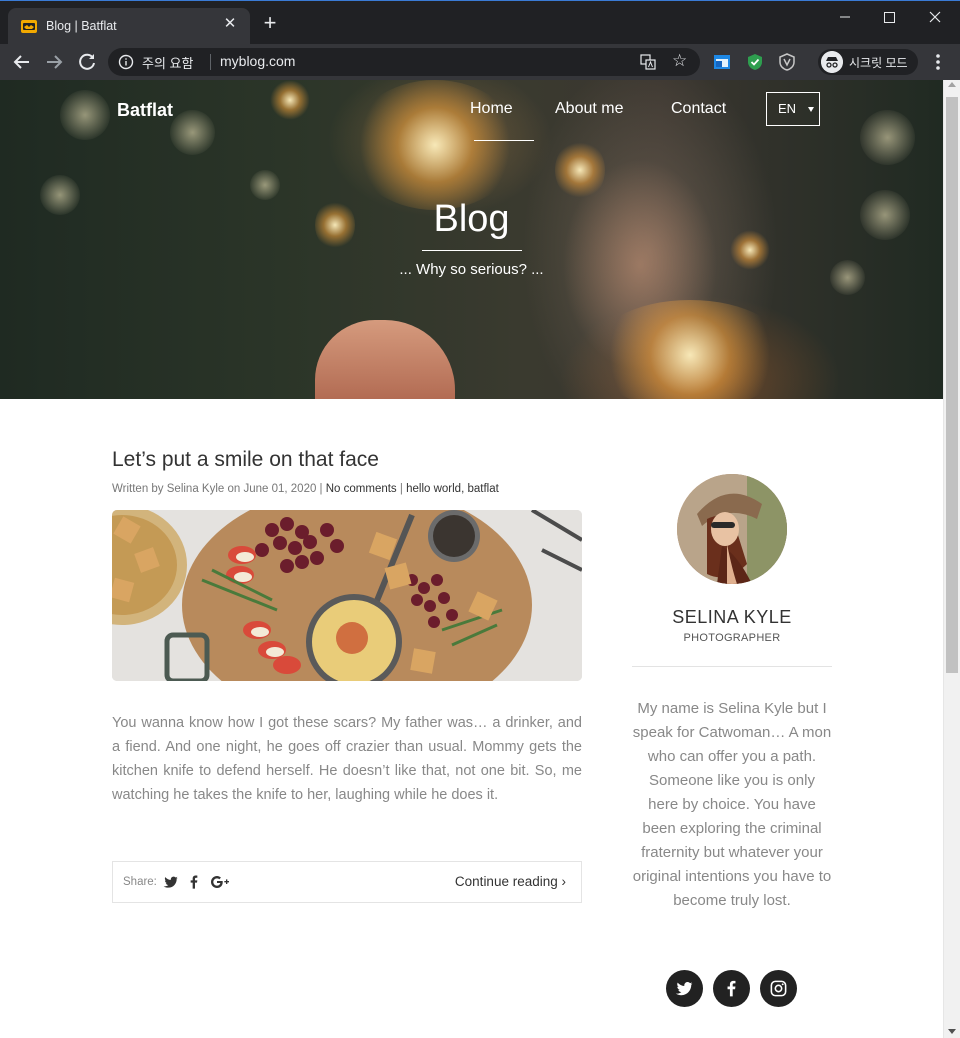 The width and height of the screenshot is (960, 1038). I want to click on food-platter-illustration, so click(347, 595).